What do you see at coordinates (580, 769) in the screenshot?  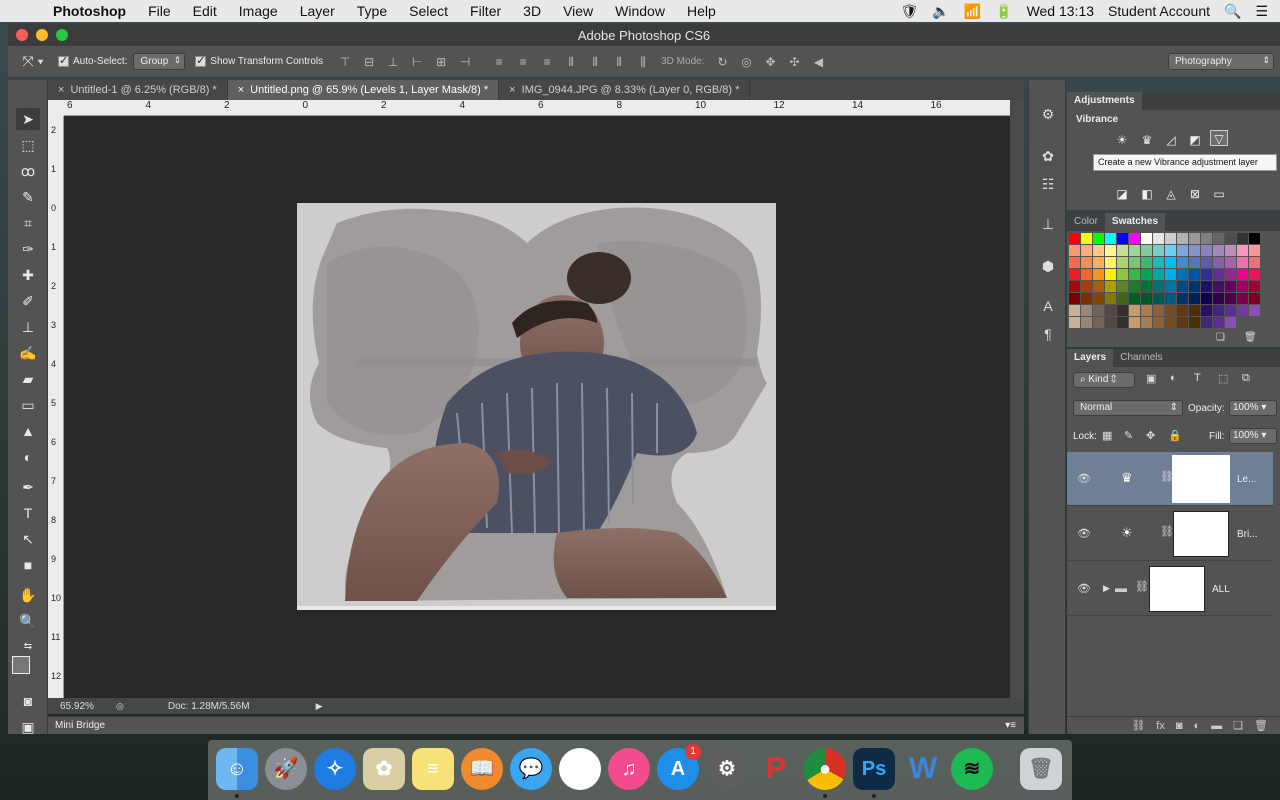 I see `photos-icon: ✾` at bounding box center [580, 769].